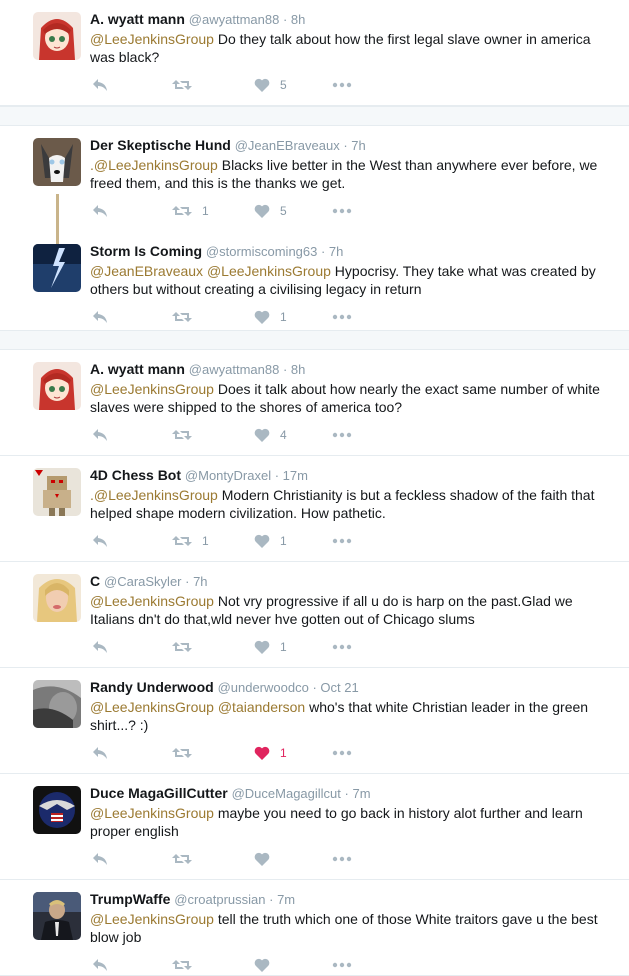 This screenshot has width=629, height=976. I want to click on mention-link: @LeeJenkinsGroup @taianderson, so click(197, 707).